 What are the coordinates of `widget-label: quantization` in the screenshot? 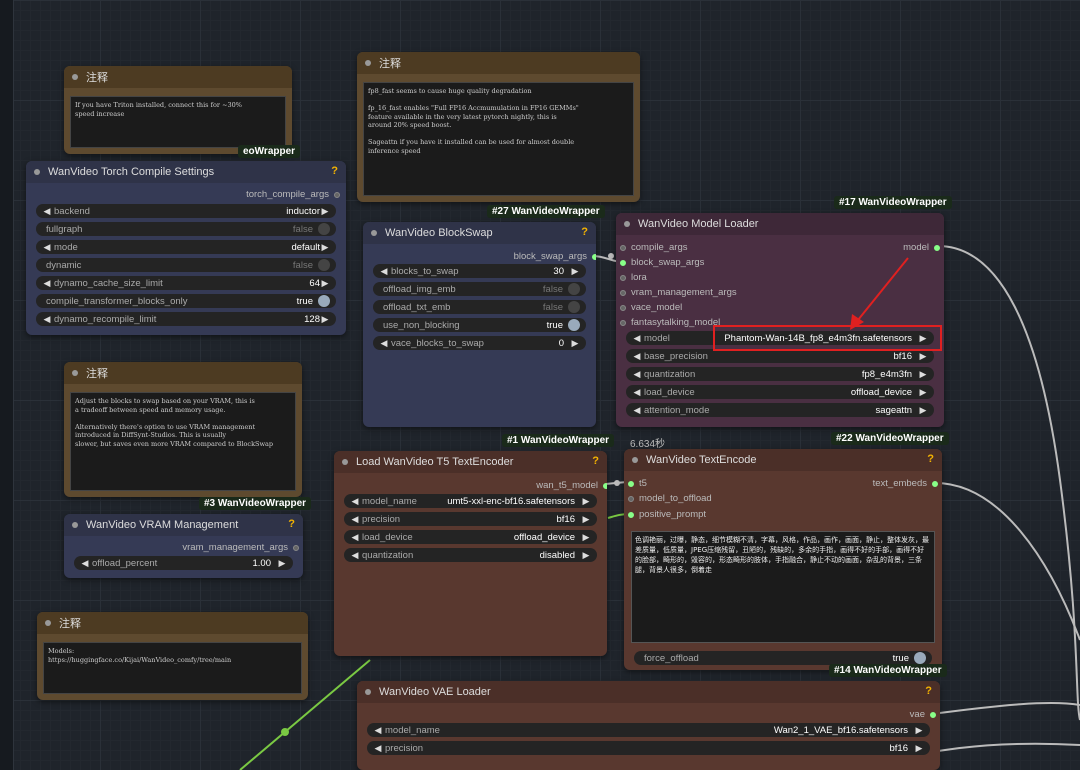 It's located at (388, 555).